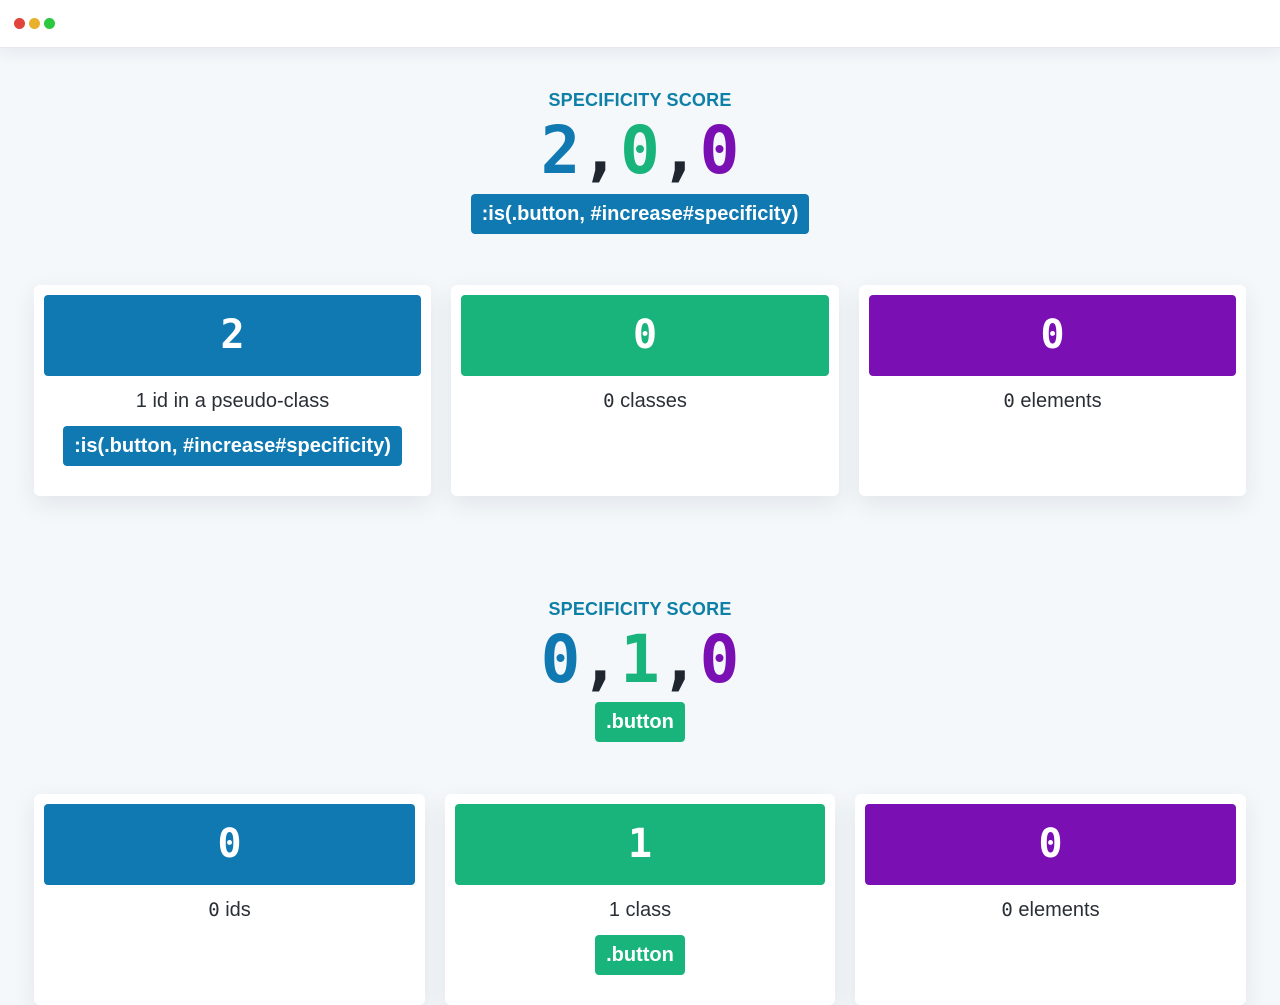  I want to click on classes-count-block: 1, so click(640, 844).